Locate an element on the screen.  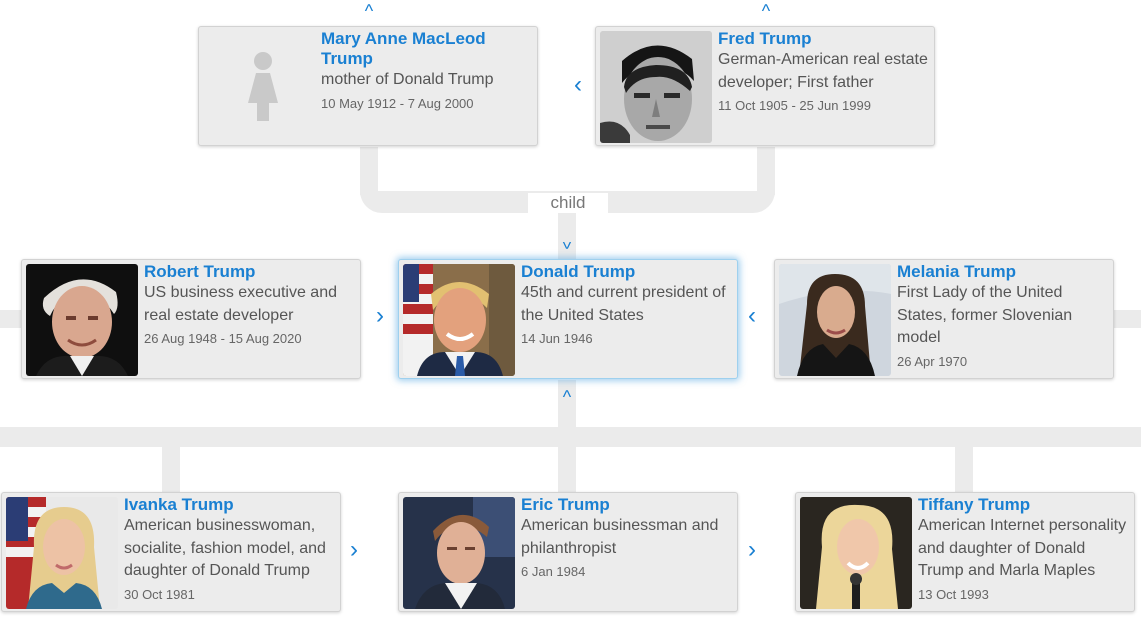
person-dates: 10 May 1912 - 7 Aug 2000 is located at coordinates (397, 103).